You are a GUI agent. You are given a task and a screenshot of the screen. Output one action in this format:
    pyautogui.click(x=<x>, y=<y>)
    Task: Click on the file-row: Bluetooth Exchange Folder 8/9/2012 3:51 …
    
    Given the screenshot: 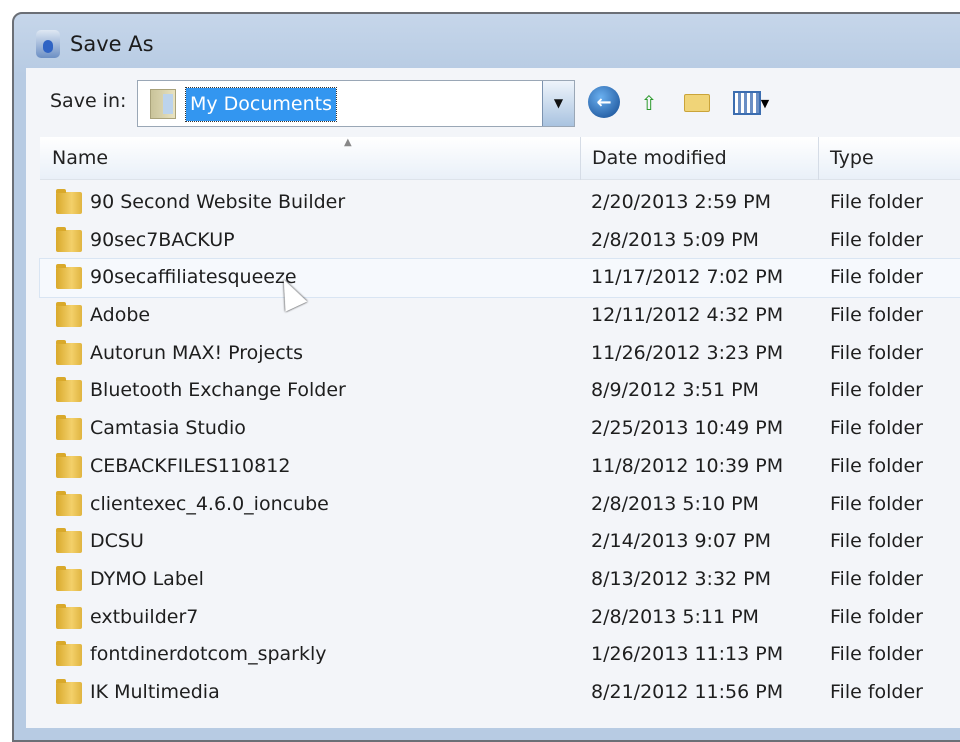 What is the action you would take?
    pyautogui.click(x=500, y=391)
    